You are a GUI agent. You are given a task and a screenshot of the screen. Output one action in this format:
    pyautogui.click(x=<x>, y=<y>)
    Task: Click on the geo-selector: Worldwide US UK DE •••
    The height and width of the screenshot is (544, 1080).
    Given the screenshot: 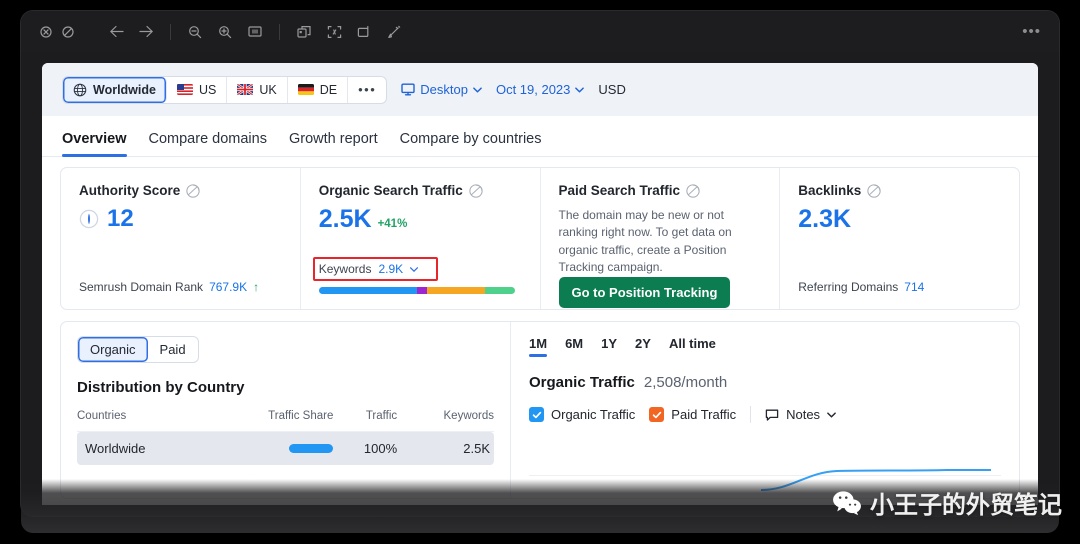 What is the action you would take?
    pyautogui.click(x=225, y=89)
    